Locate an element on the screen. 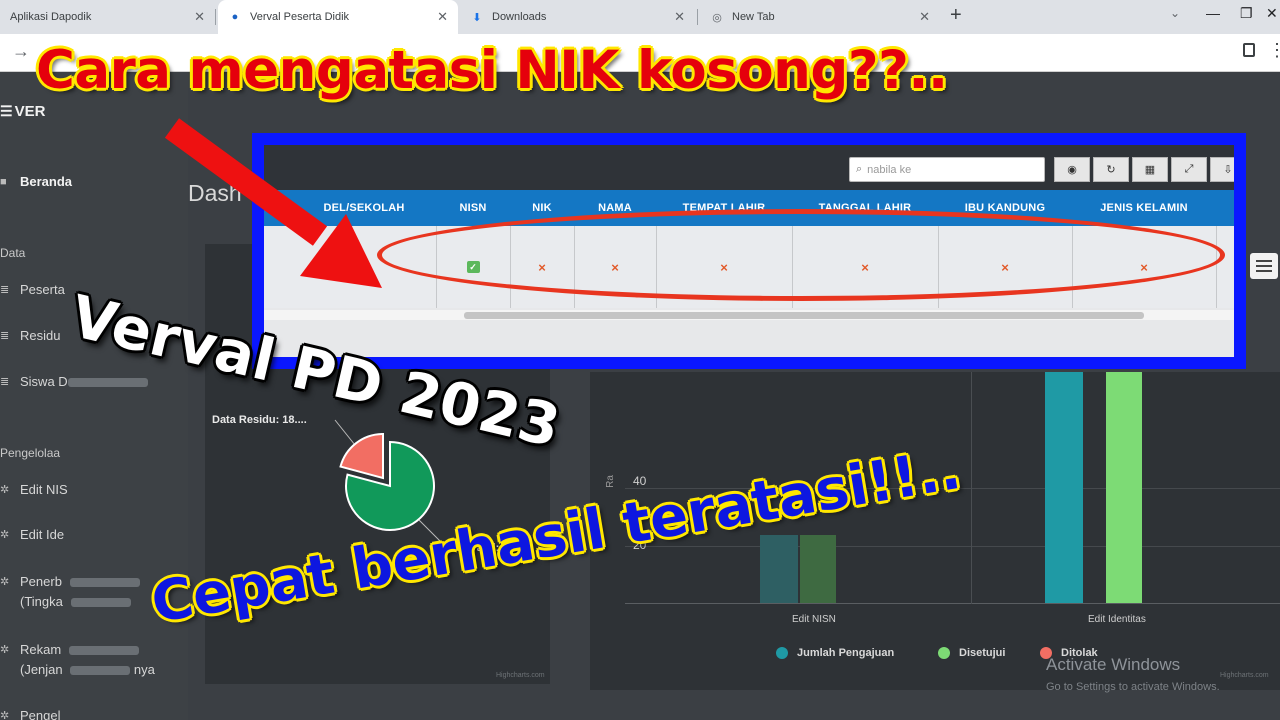 This screenshot has height=720, width=1280. legend-label: Disetujui is located at coordinates (982, 653).